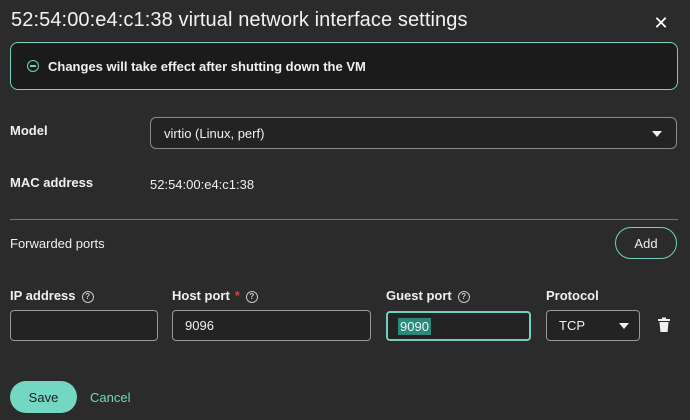  I want to click on guest-port-value: 9090, so click(414, 326).